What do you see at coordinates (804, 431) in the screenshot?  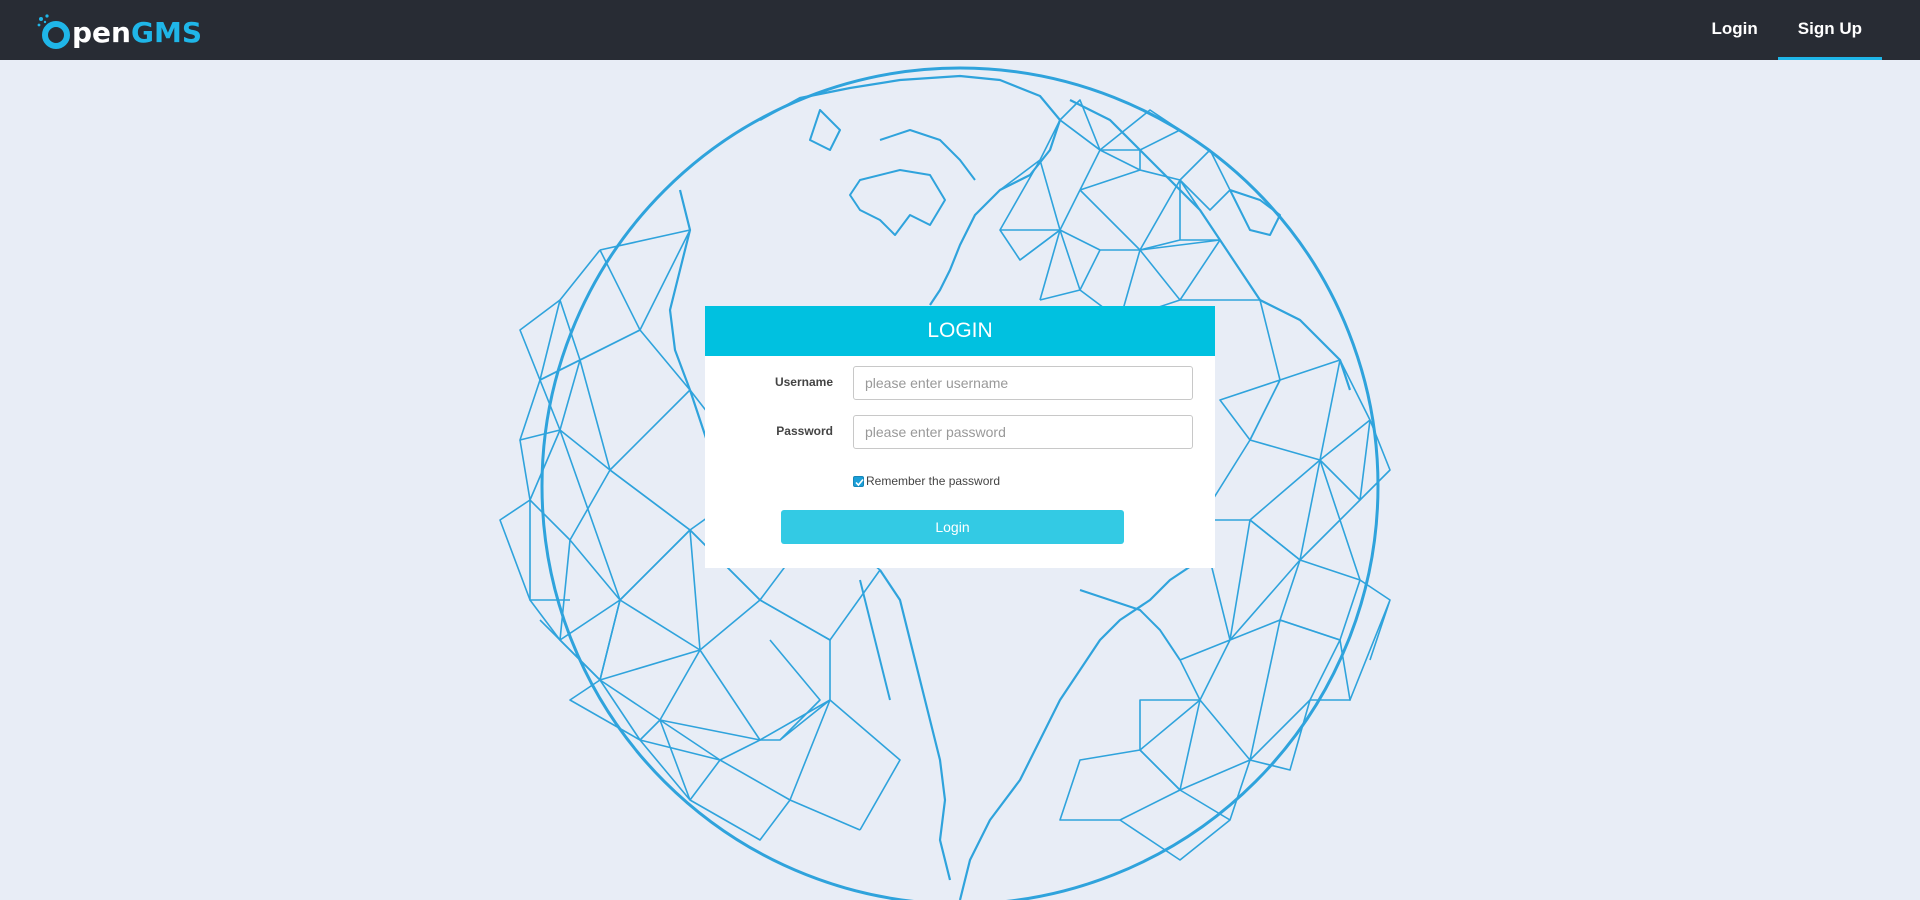 I see `password-label: Password` at bounding box center [804, 431].